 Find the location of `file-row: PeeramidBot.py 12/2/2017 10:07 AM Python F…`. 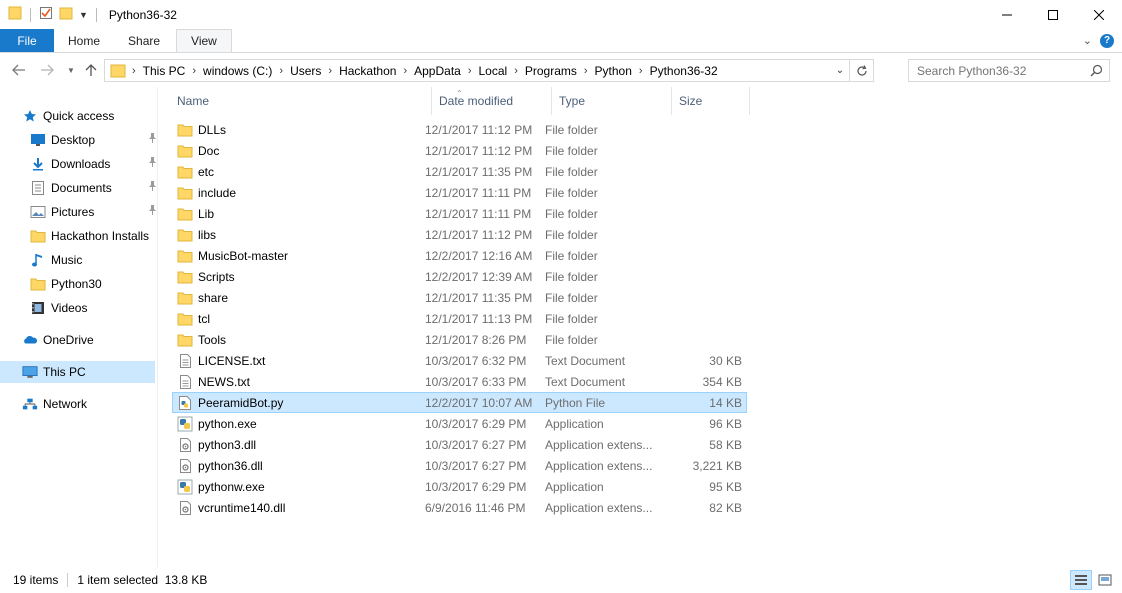

file-row: PeeramidBot.py 12/2/2017 10:07 AM Python F… is located at coordinates (459, 402).